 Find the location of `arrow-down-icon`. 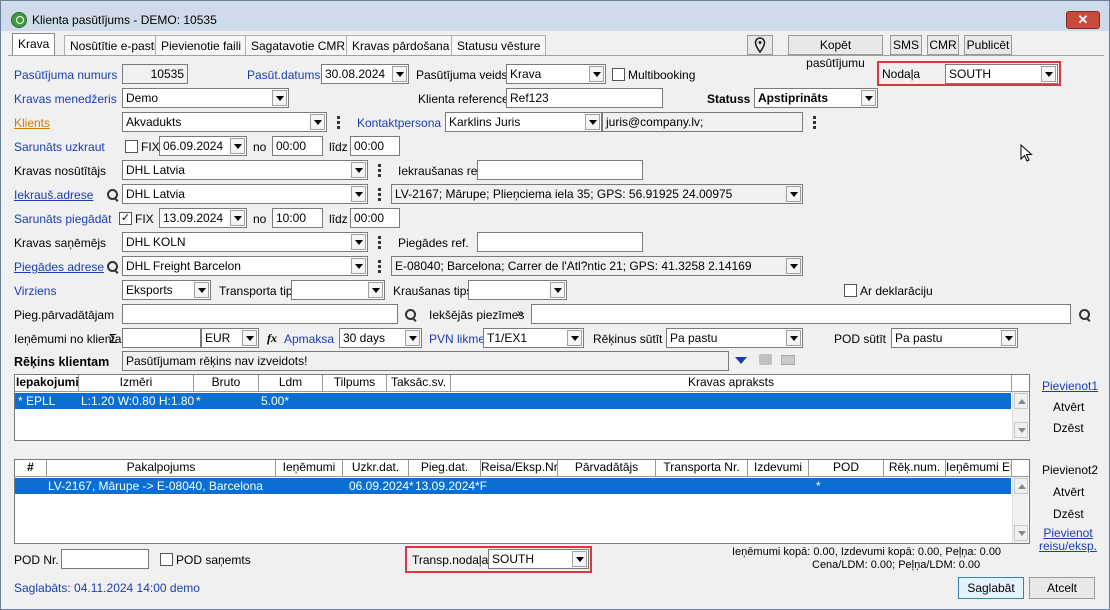

arrow-down-icon is located at coordinates (741, 360).